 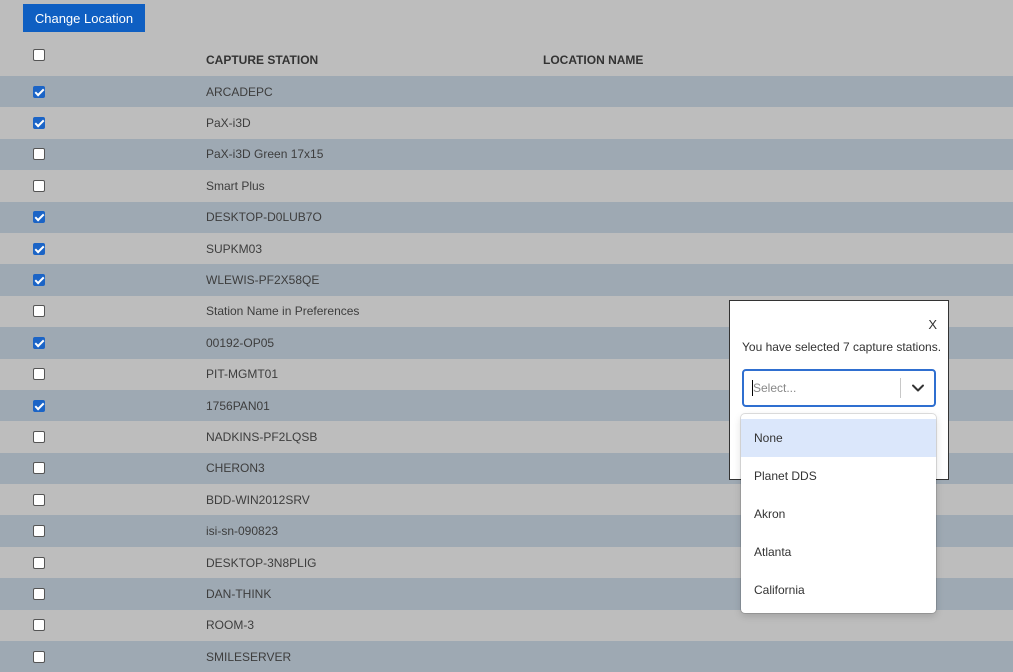 What do you see at coordinates (84, 18) in the screenshot?
I see `change-location-button: Change Location` at bounding box center [84, 18].